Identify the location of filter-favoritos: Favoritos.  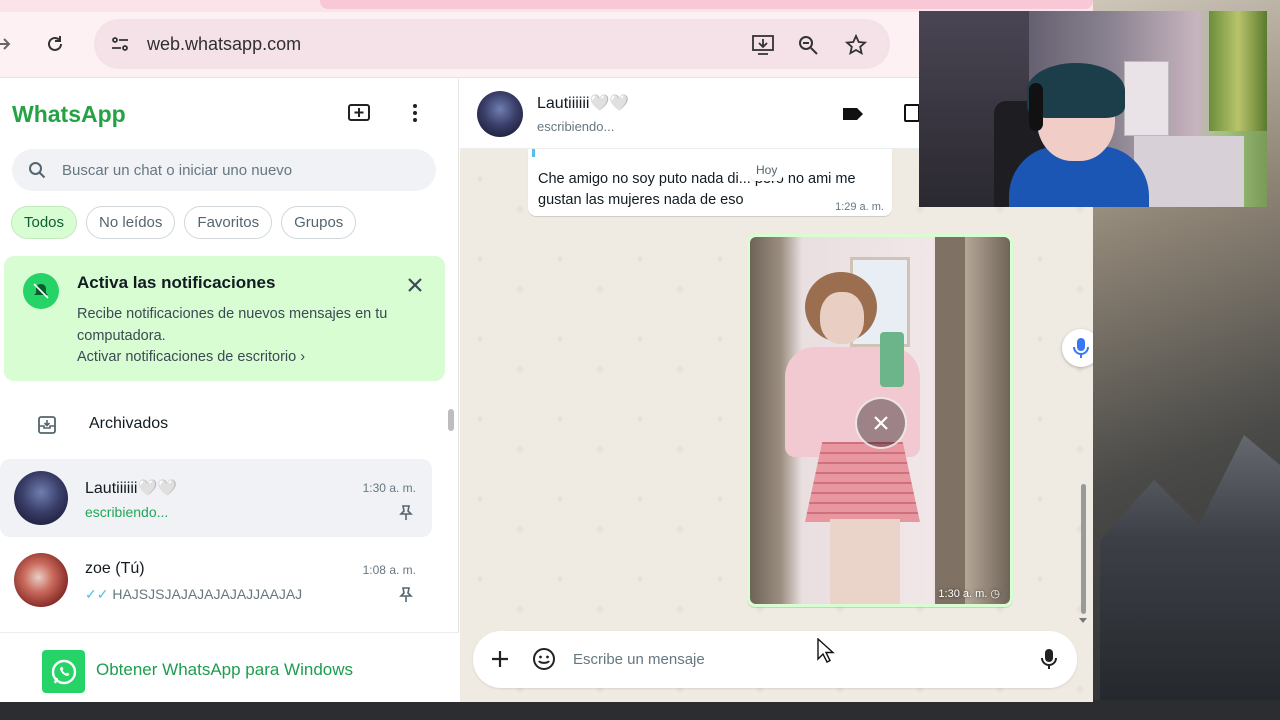
(228, 222).